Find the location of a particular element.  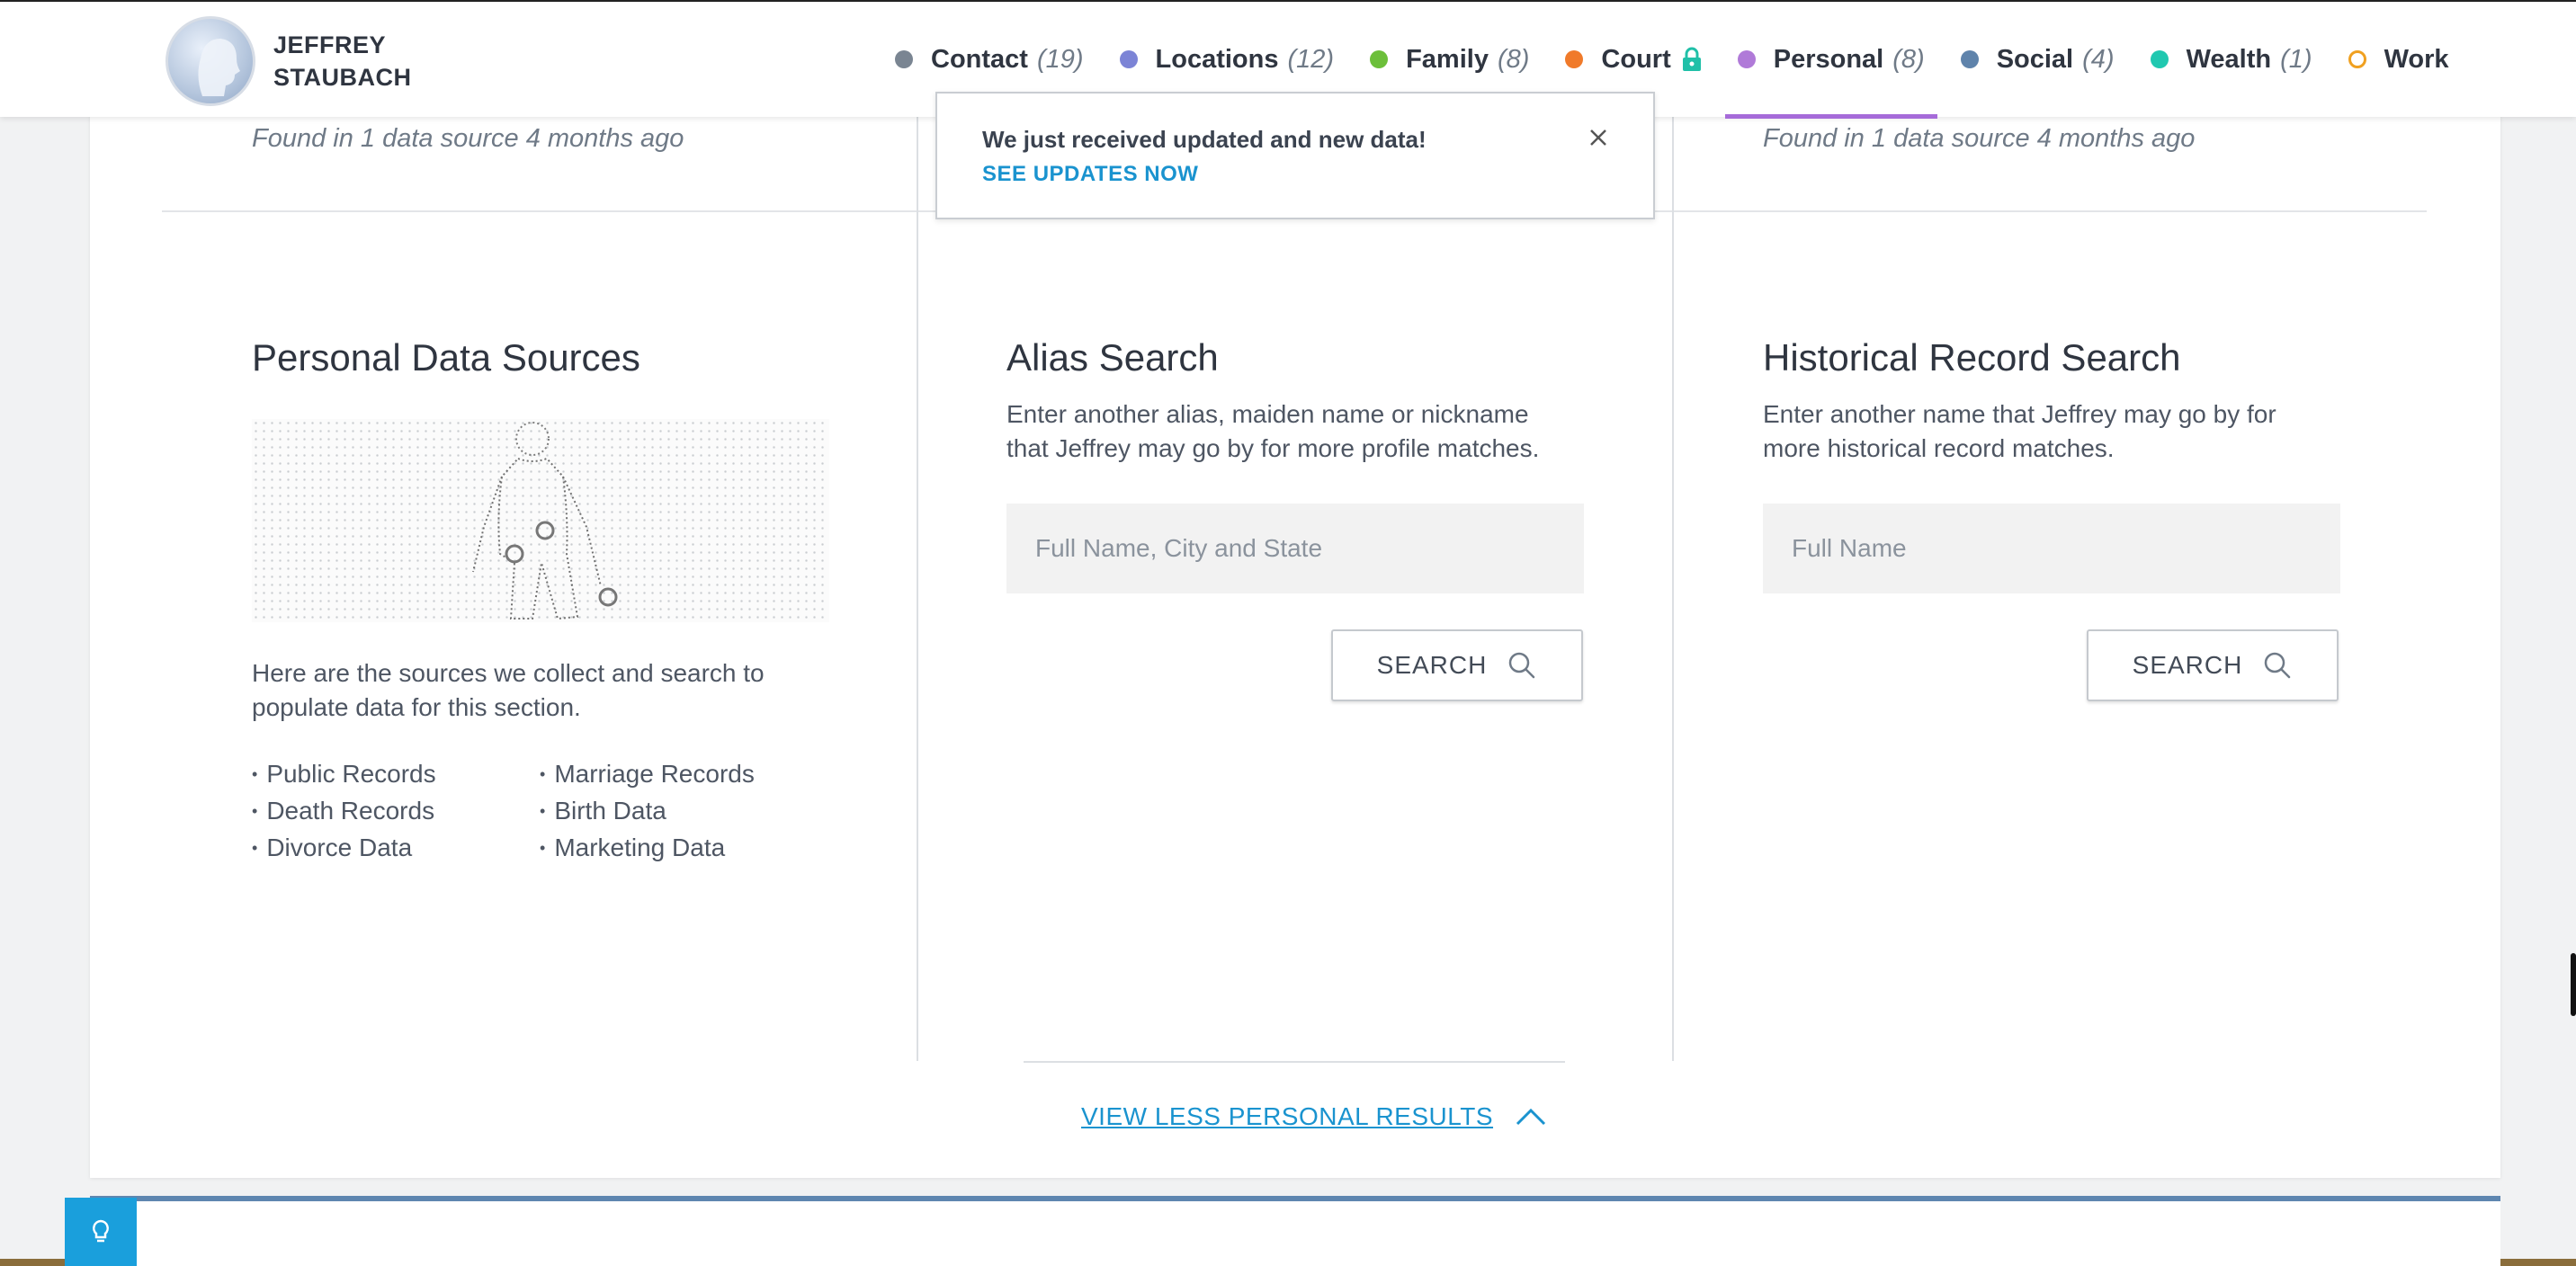

avatar is located at coordinates (210, 61).